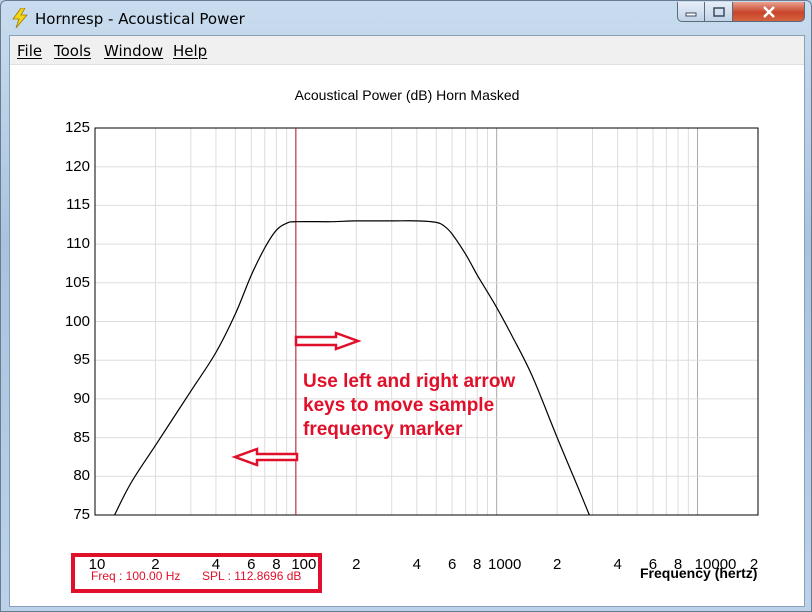 Image resolution: width=812 pixels, height=612 pixels. I want to click on close-button, so click(769, 12).